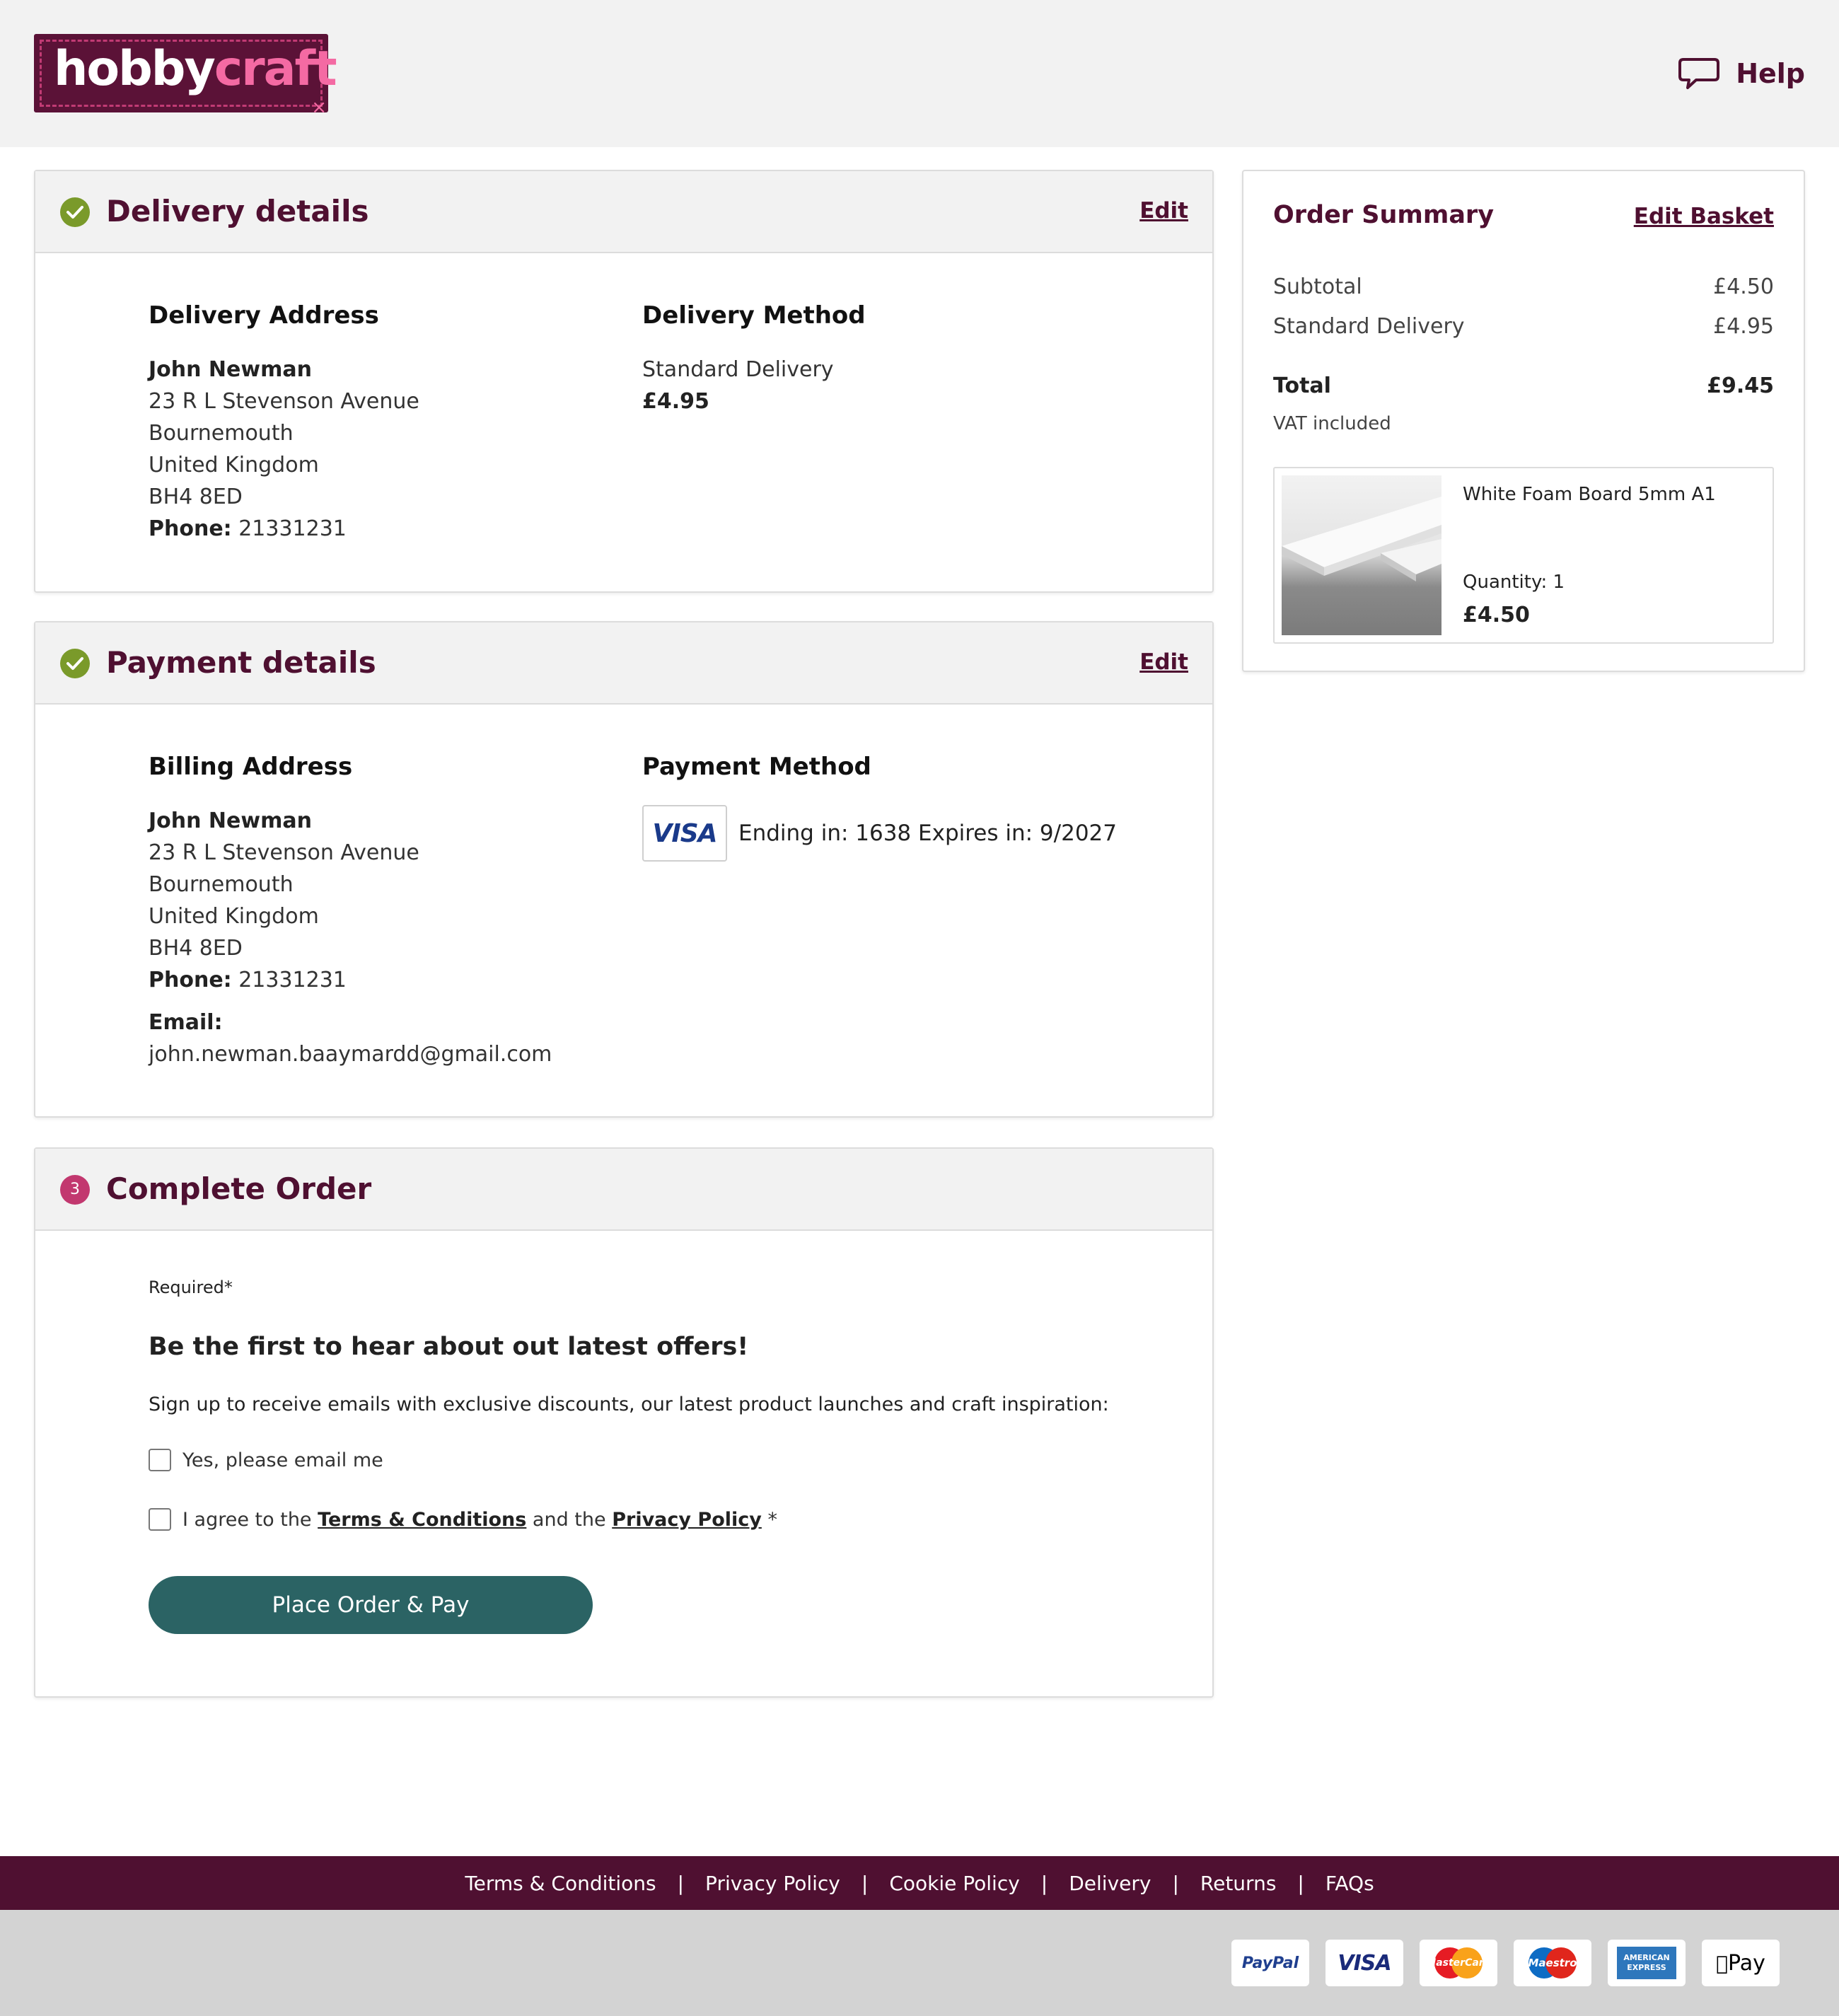 This screenshot has width=1839, height=2016. I want to click on billing-phone: Phone: 21331231, so click(248, 980).